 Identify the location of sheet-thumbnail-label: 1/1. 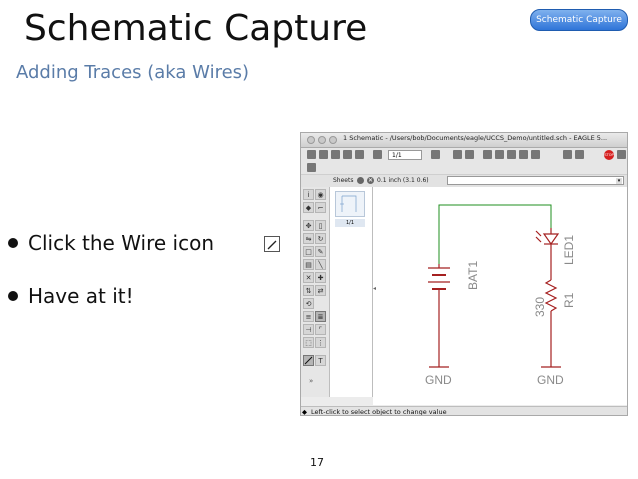
(350, 223).